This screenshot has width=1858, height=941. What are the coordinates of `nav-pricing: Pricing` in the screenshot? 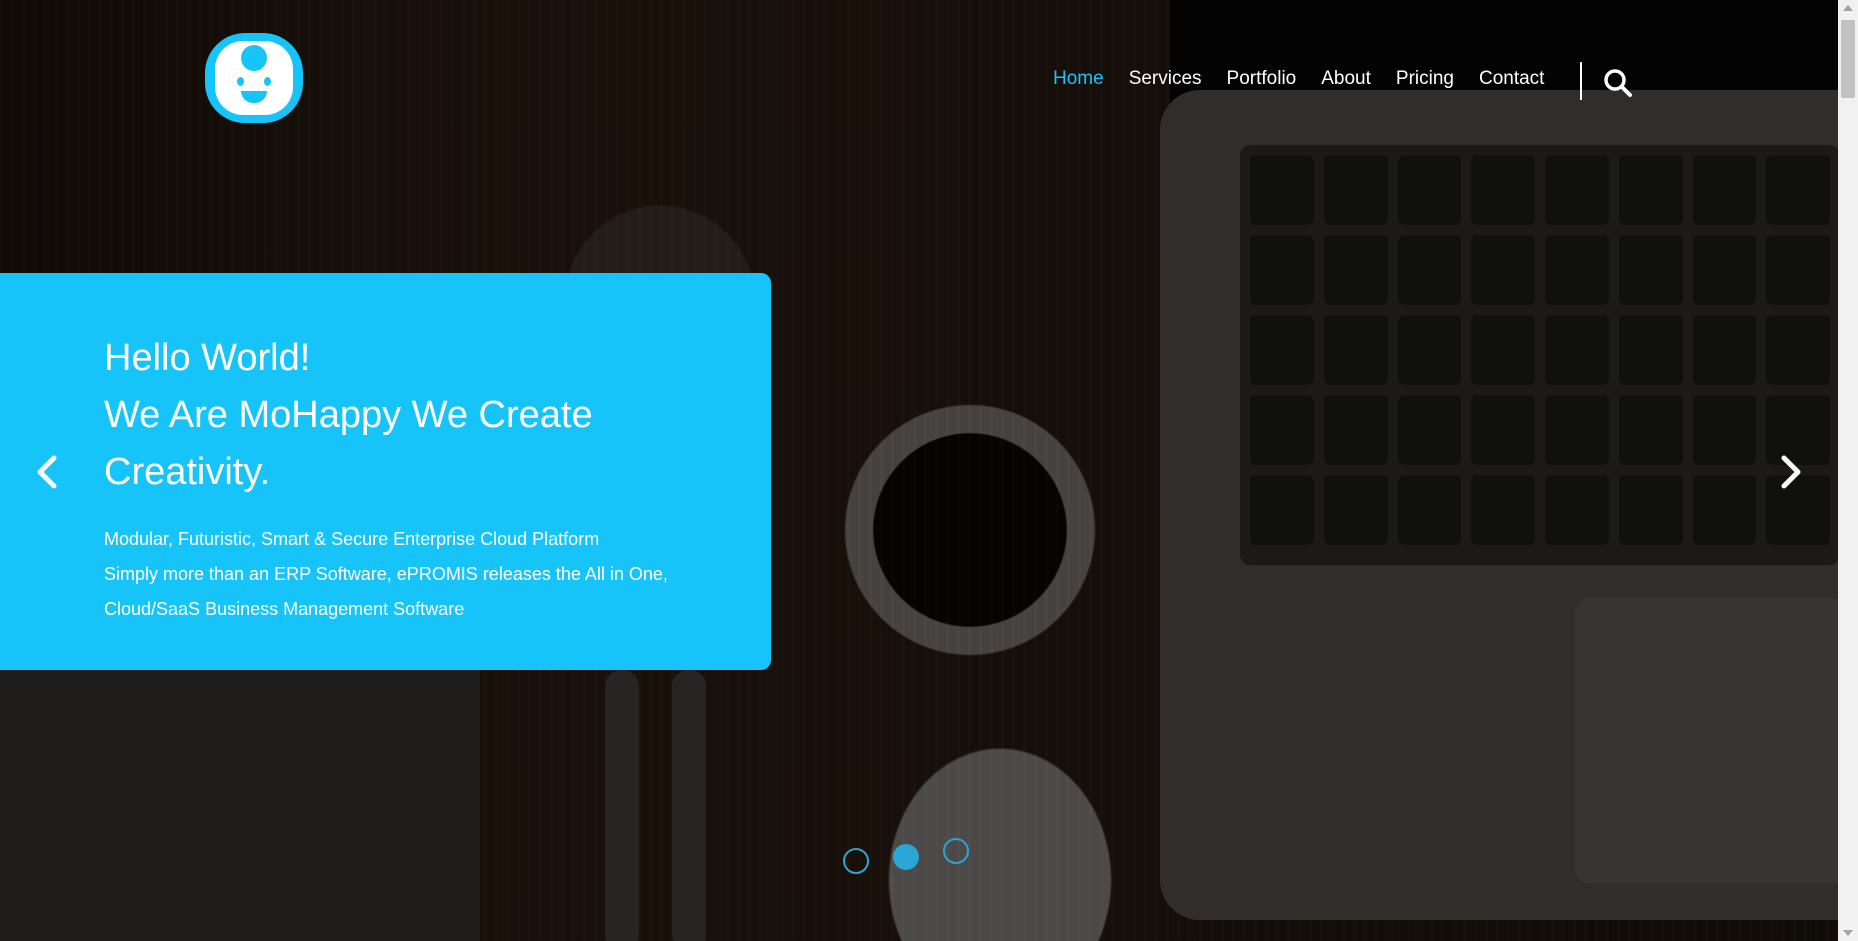 It's located at (1425, 79).